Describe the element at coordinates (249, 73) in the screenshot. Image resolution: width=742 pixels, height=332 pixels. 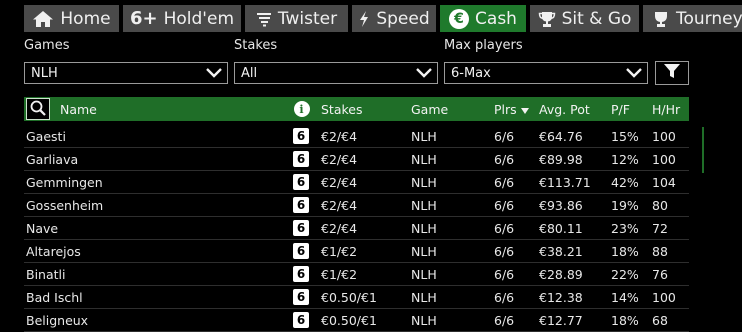
I see `stakes-select-value: All` at that location.